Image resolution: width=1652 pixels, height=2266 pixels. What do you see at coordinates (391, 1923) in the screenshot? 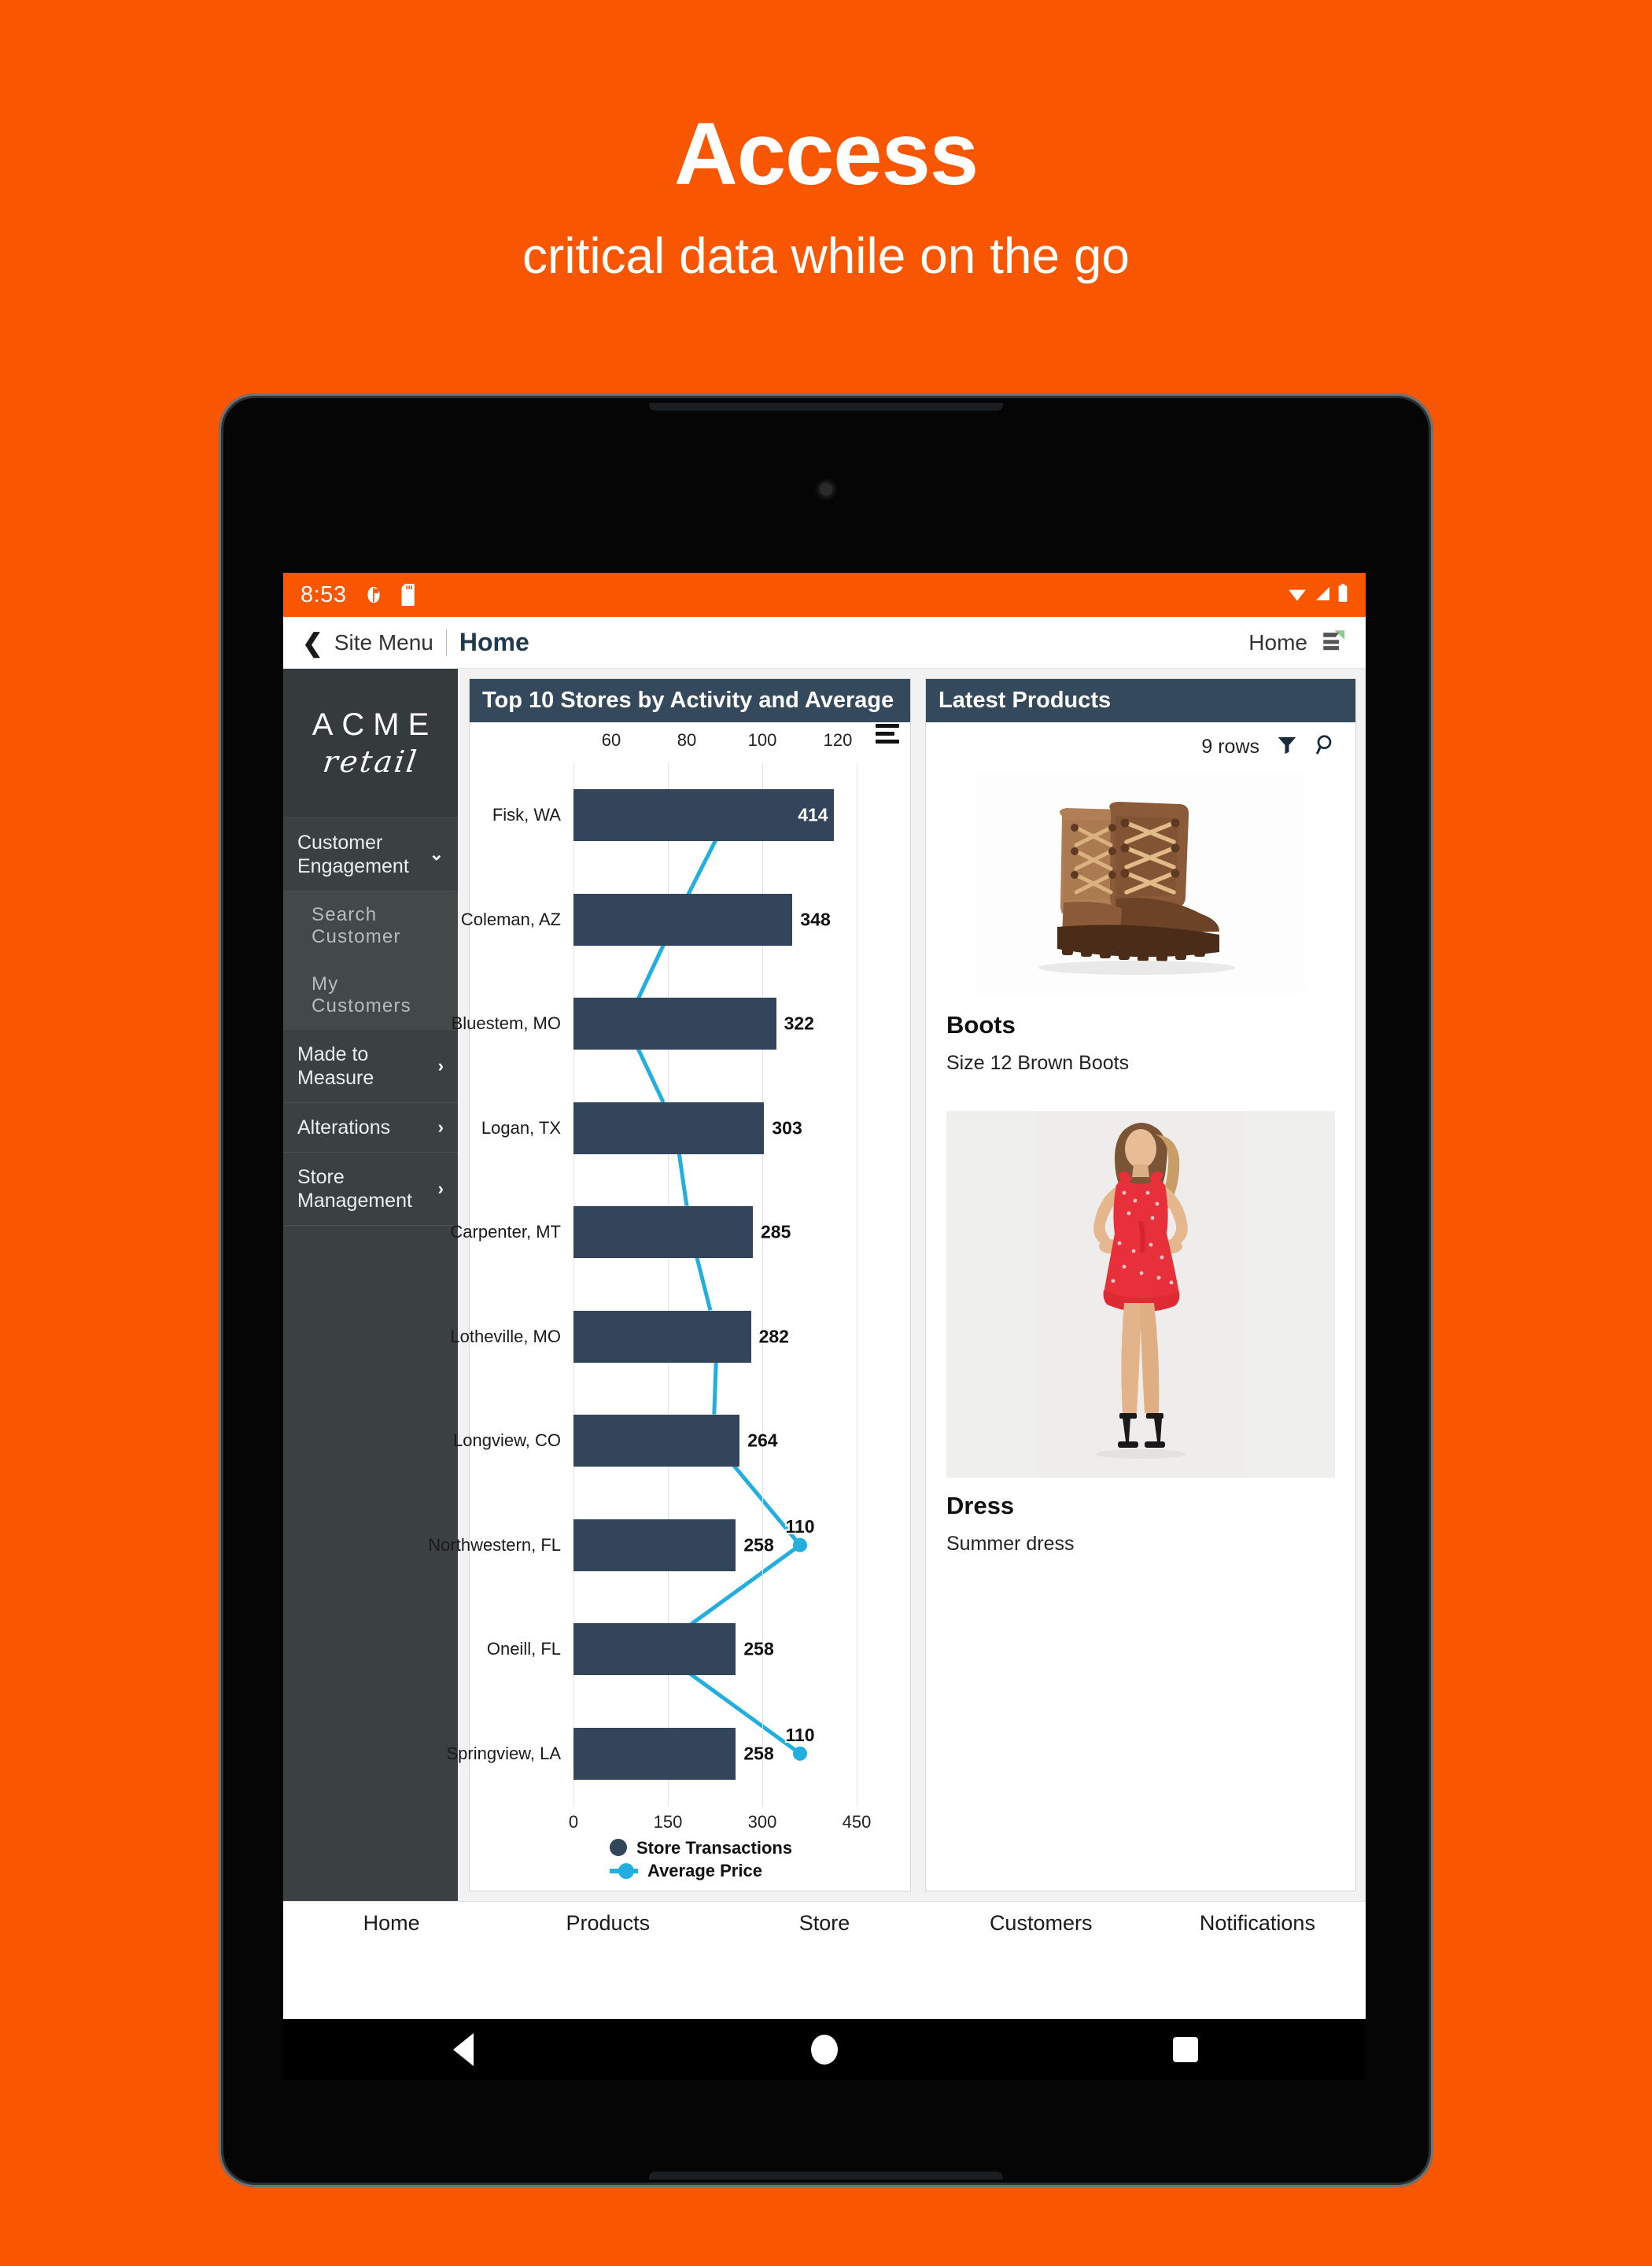
I see `tab-home: Home` at bounding box center [391, 1923].